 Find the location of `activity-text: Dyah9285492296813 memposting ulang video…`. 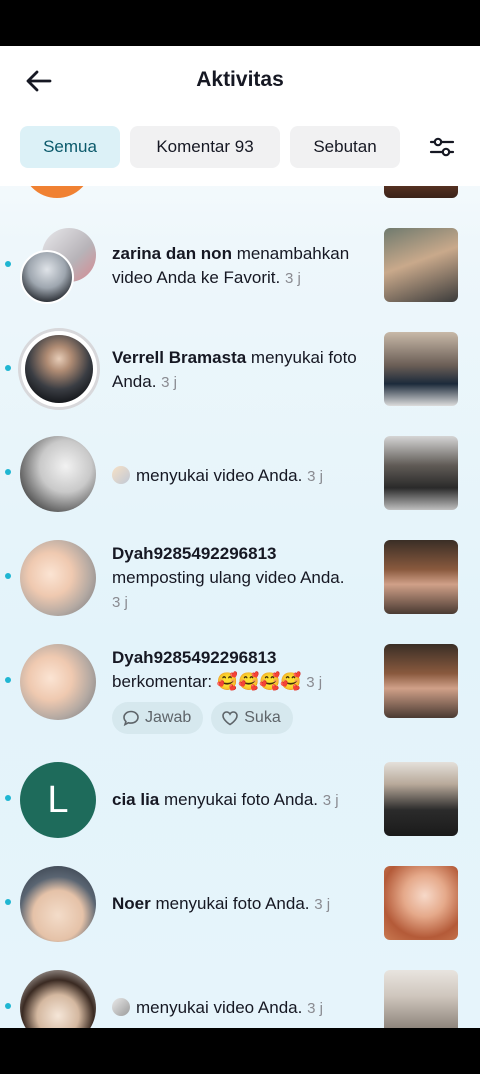

activity-text: Dyah9285492296813 memposting ulang video… is located at coordinates (243, 578).